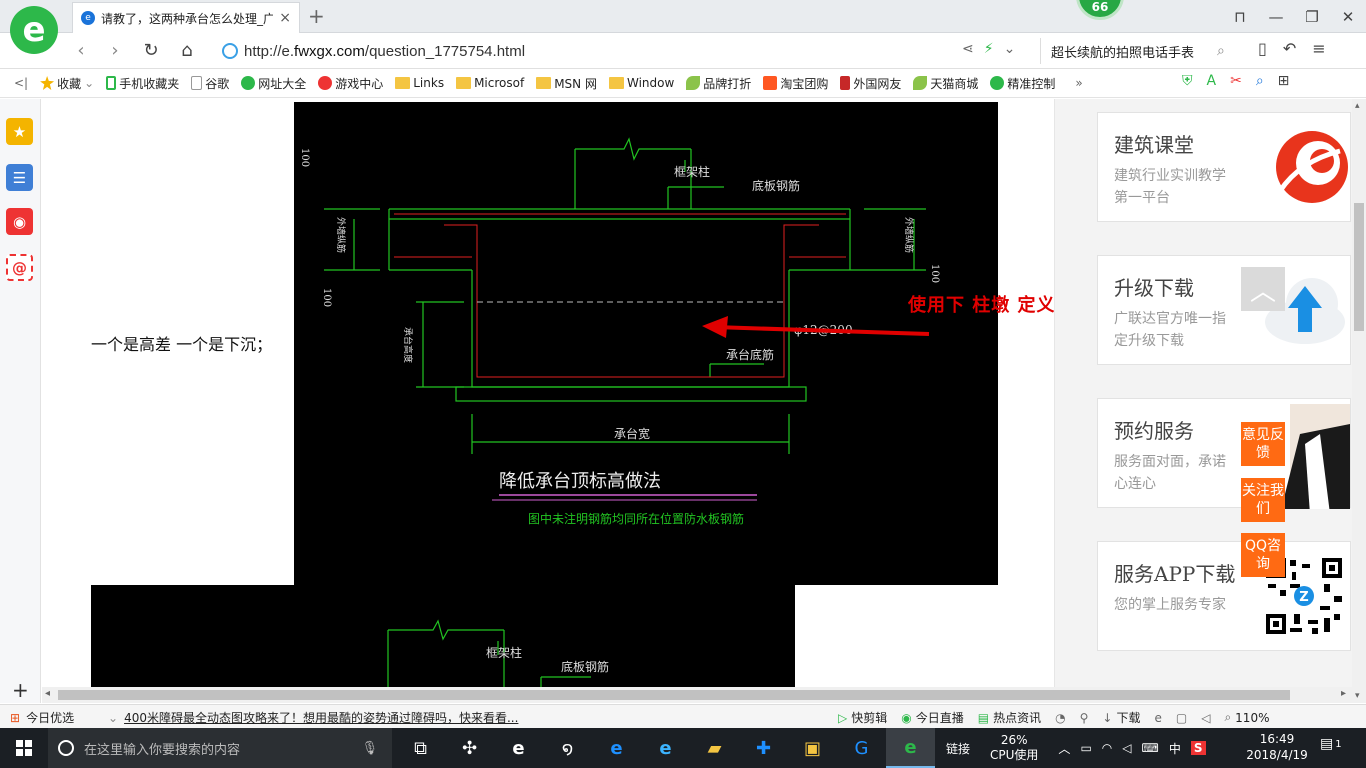 The height and width of the screenshot is (768, 1366). I want to click on live-button: ◉ 今日直播, so click(932, 717).